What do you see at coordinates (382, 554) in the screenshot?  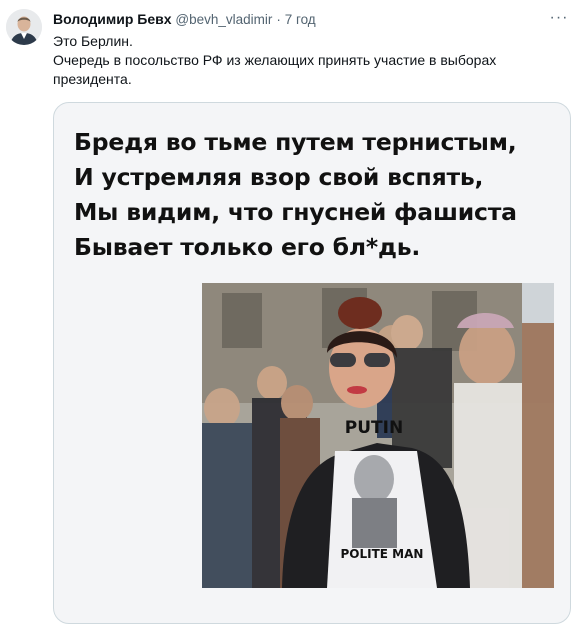 I see `shirt-text-bottom: POLITE MAN` at bounding box center [382, 554].